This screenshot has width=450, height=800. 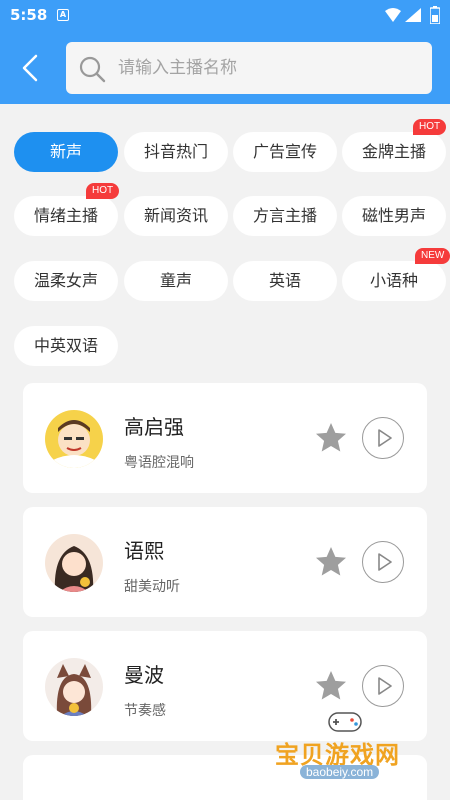 What do you see at coordinates (66, 152) in the screenshot?
I see `tag-xinsheng: 新声` at bounding box center [66, 152].